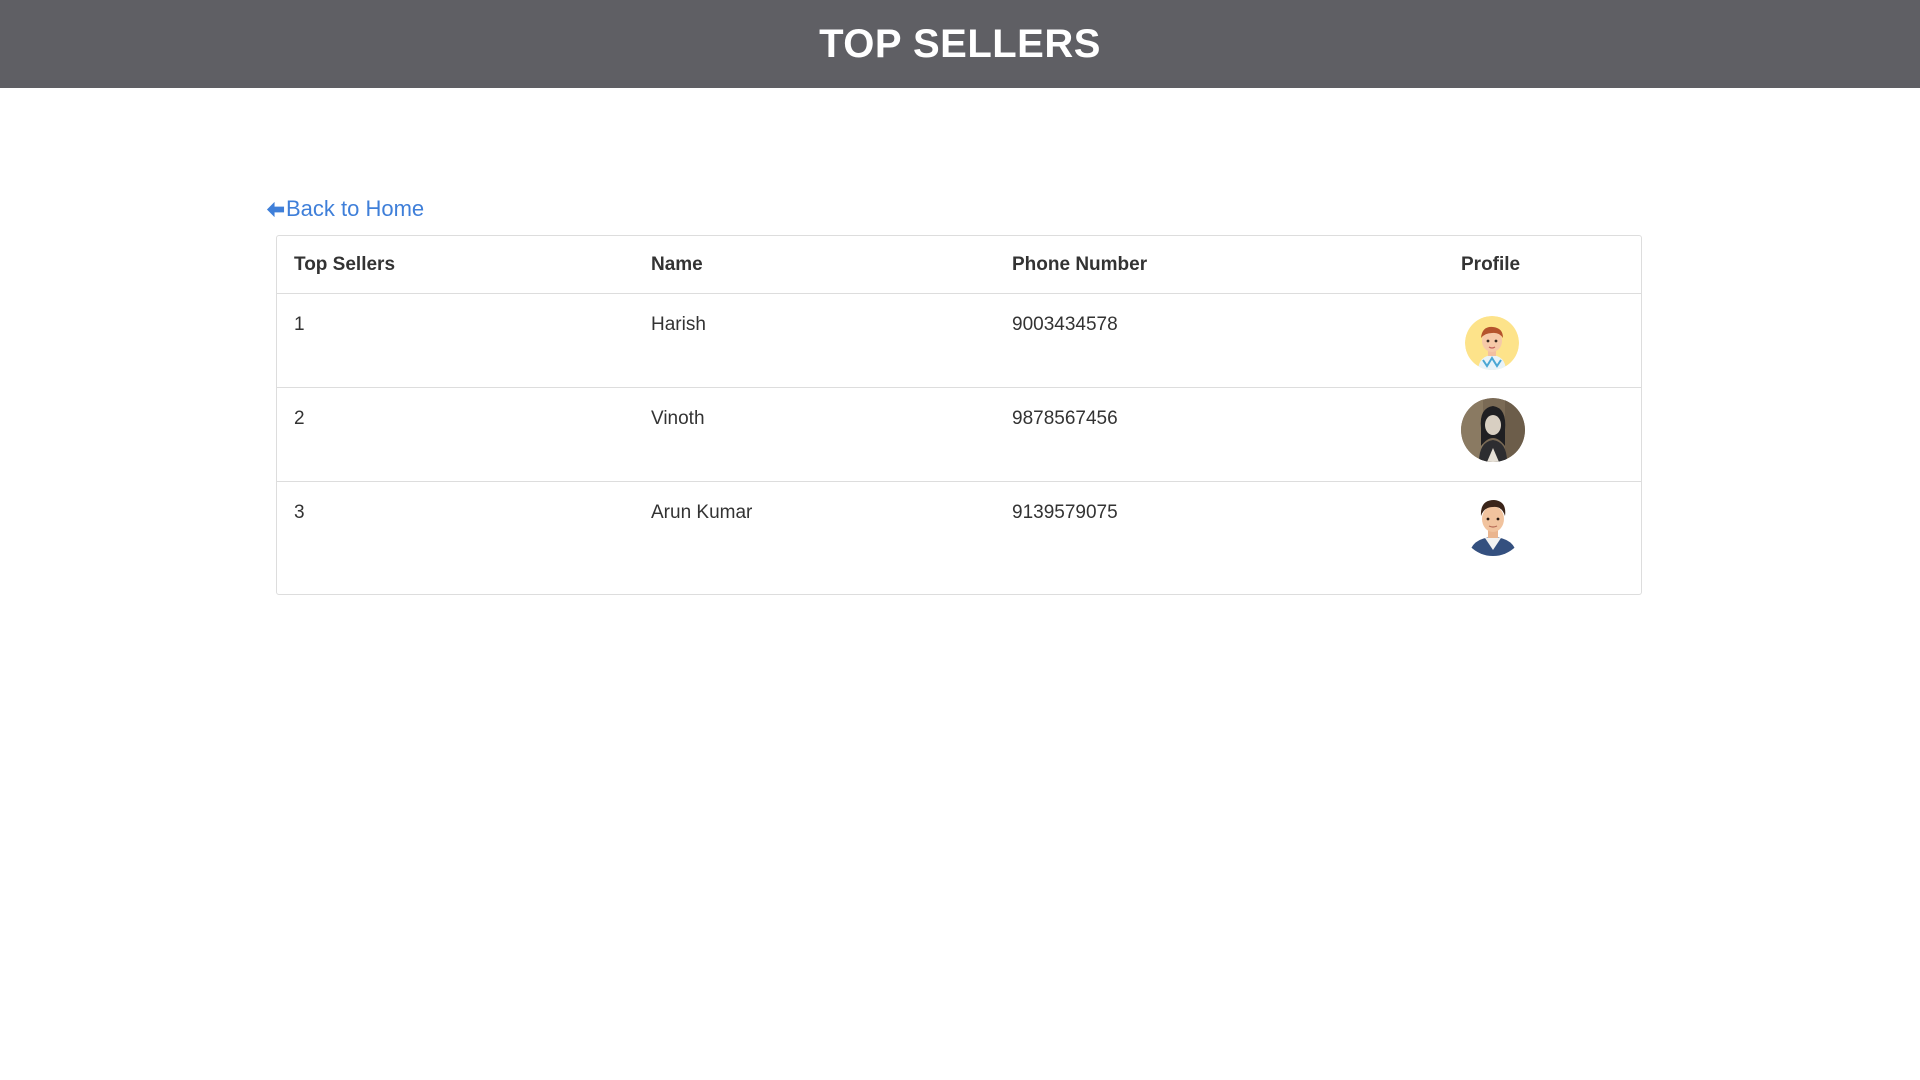 The width and height of the screenshot is (1920, 1080). I want to click on table-row: 3 Arun Kumar 9139579075, so click(959, 534).